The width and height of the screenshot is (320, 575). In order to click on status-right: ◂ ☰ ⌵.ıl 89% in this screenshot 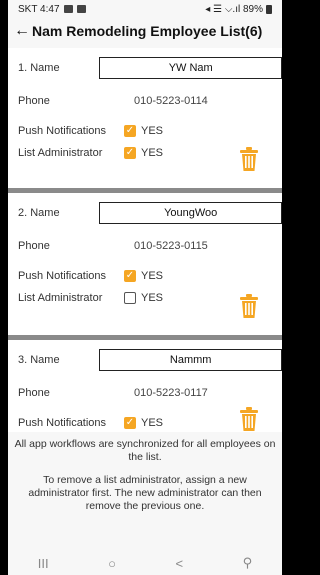, I will do `click(238, 9)`.